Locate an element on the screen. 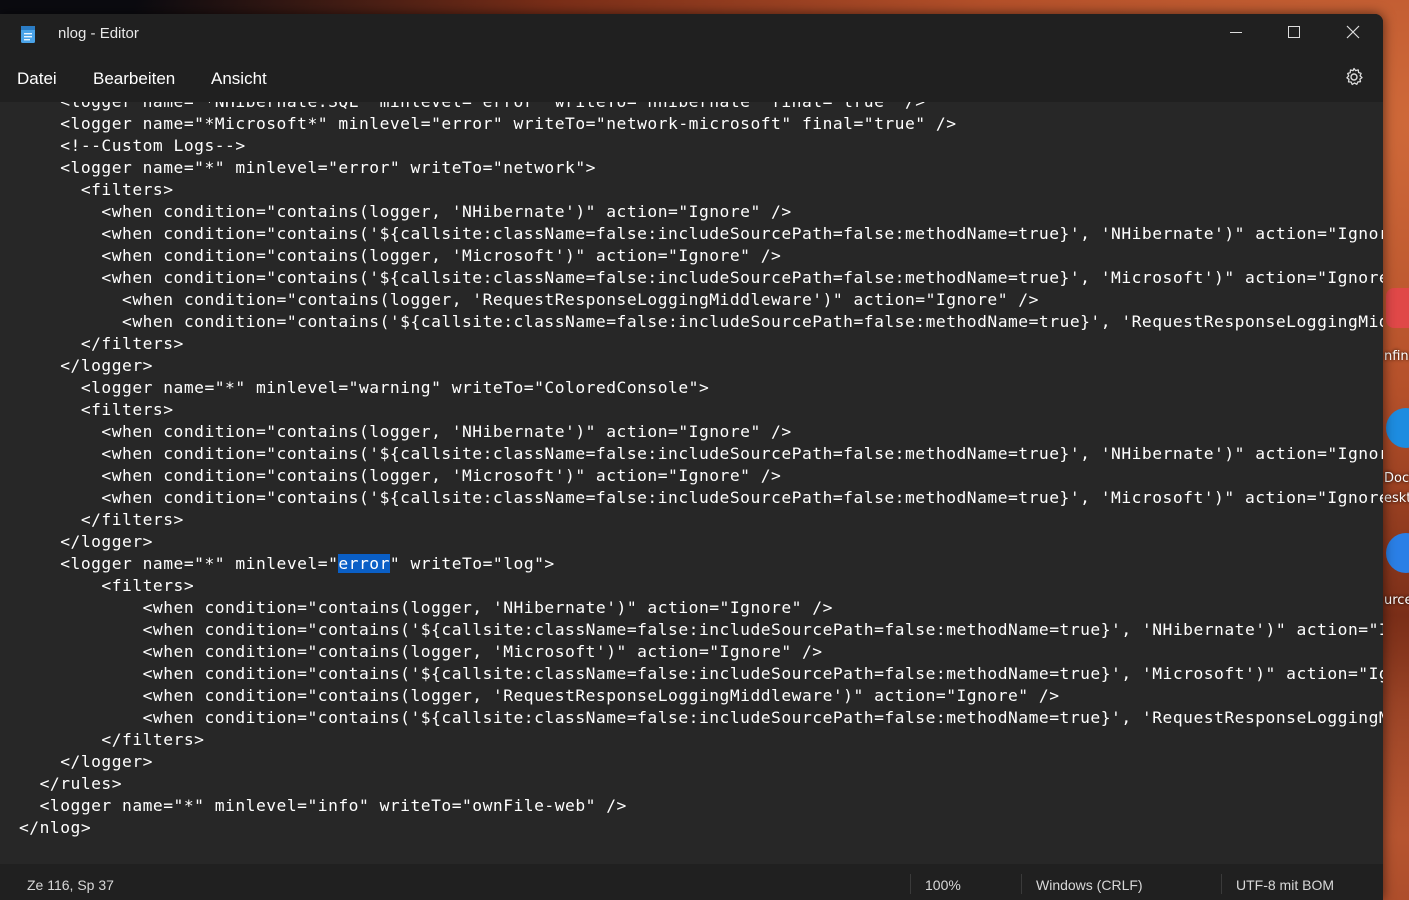 The height and width of the screenshot is (900, 1409). desktop-icon-label: Dock is located at coordinates (1396, 478).